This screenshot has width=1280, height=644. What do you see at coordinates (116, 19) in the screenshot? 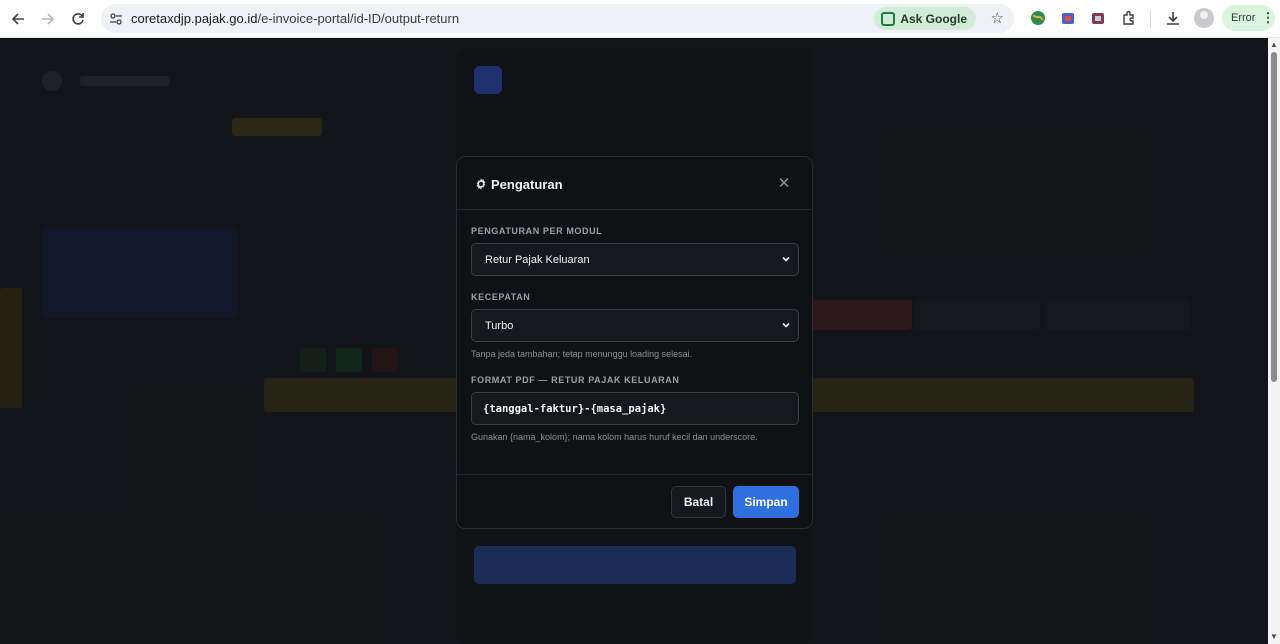
I see `site-info-icon` at bounding box center [116, 19].